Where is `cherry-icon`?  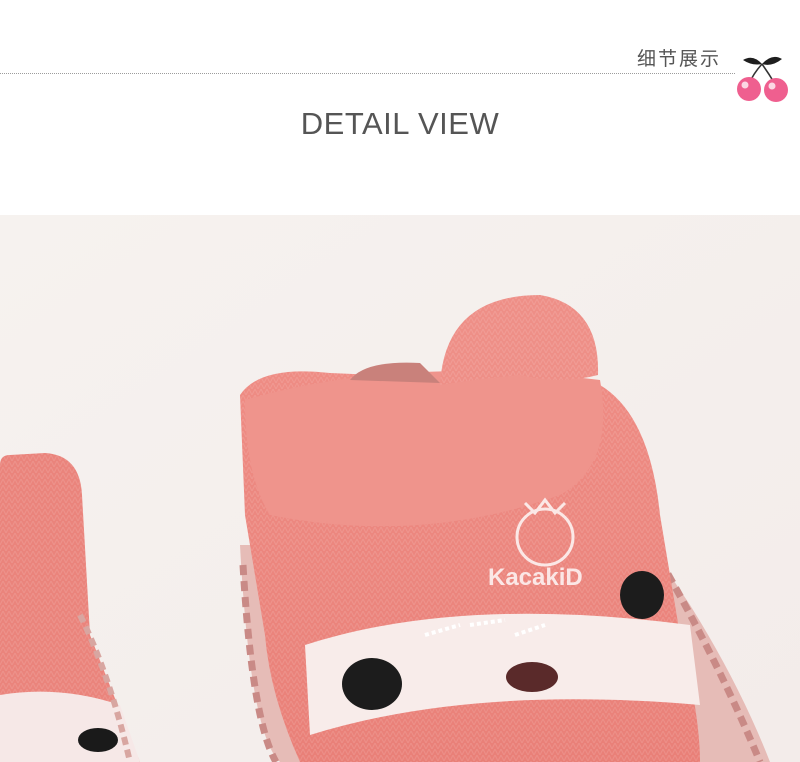
cherry-icon is located at coordinates (762, 79).